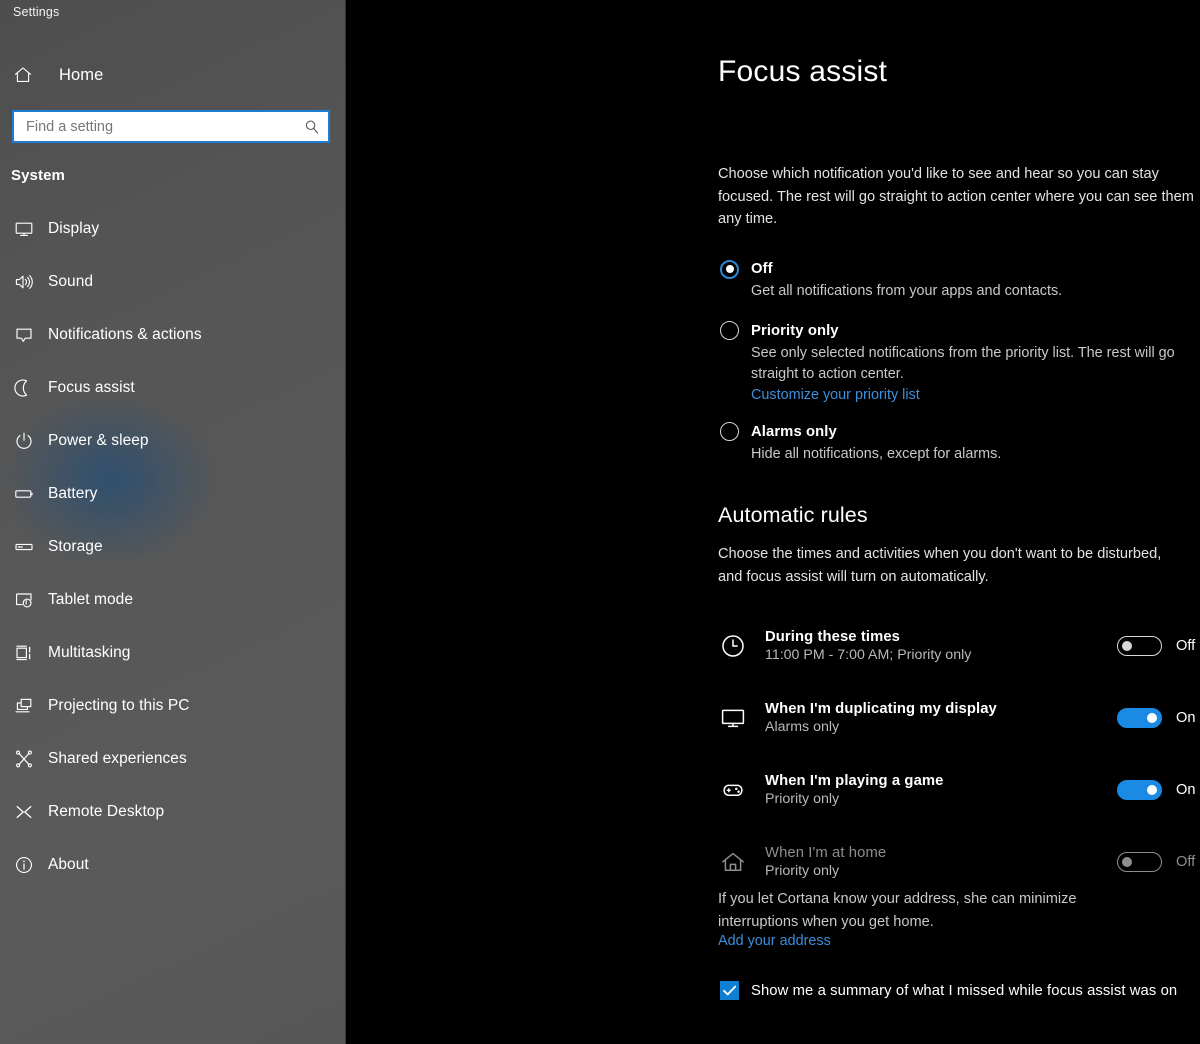  I want to click on rule-subtitle: Alarms only, so click(802, 727).